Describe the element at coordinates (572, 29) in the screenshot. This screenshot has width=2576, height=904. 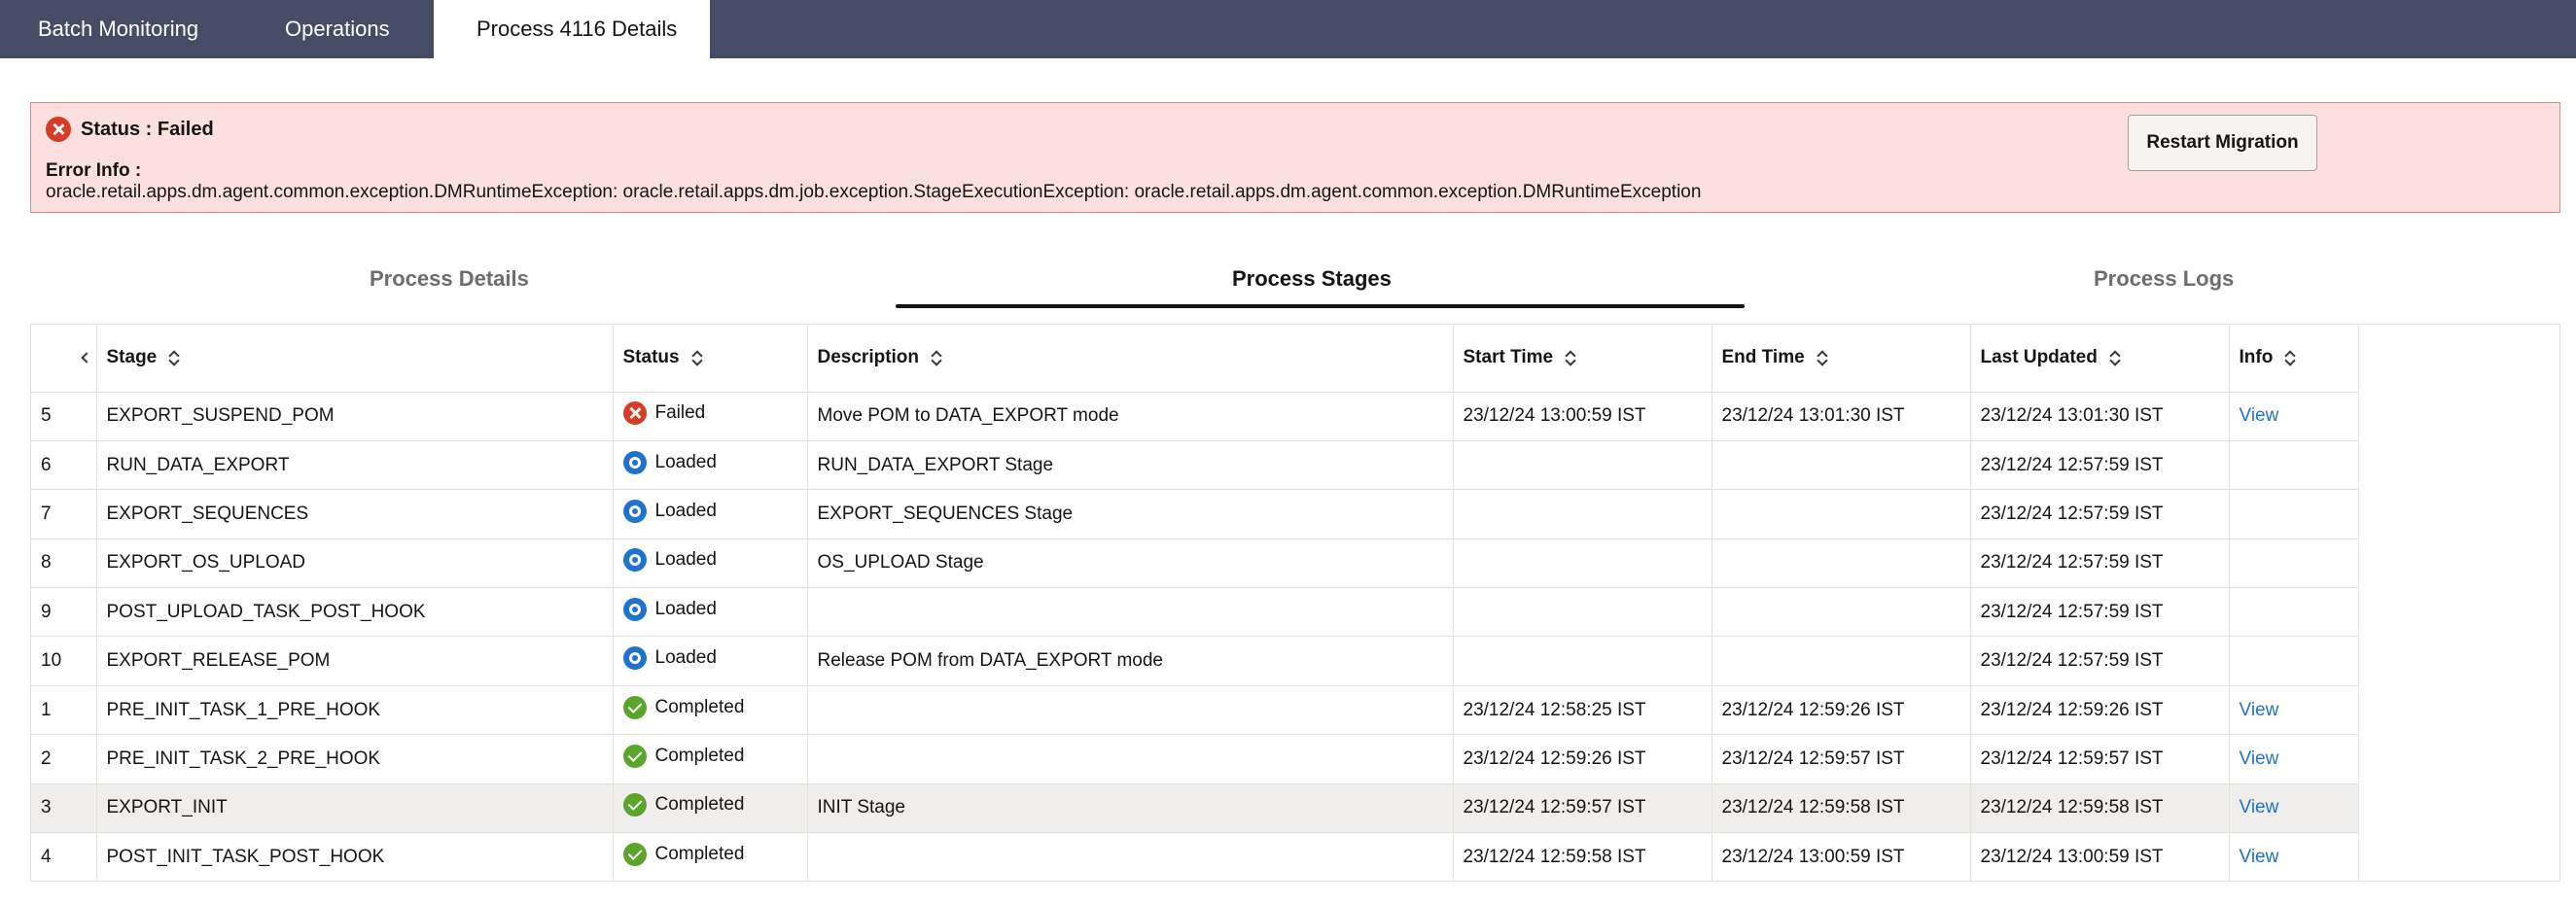
I see `tab-process-details: Process 4116 Details` at that location.